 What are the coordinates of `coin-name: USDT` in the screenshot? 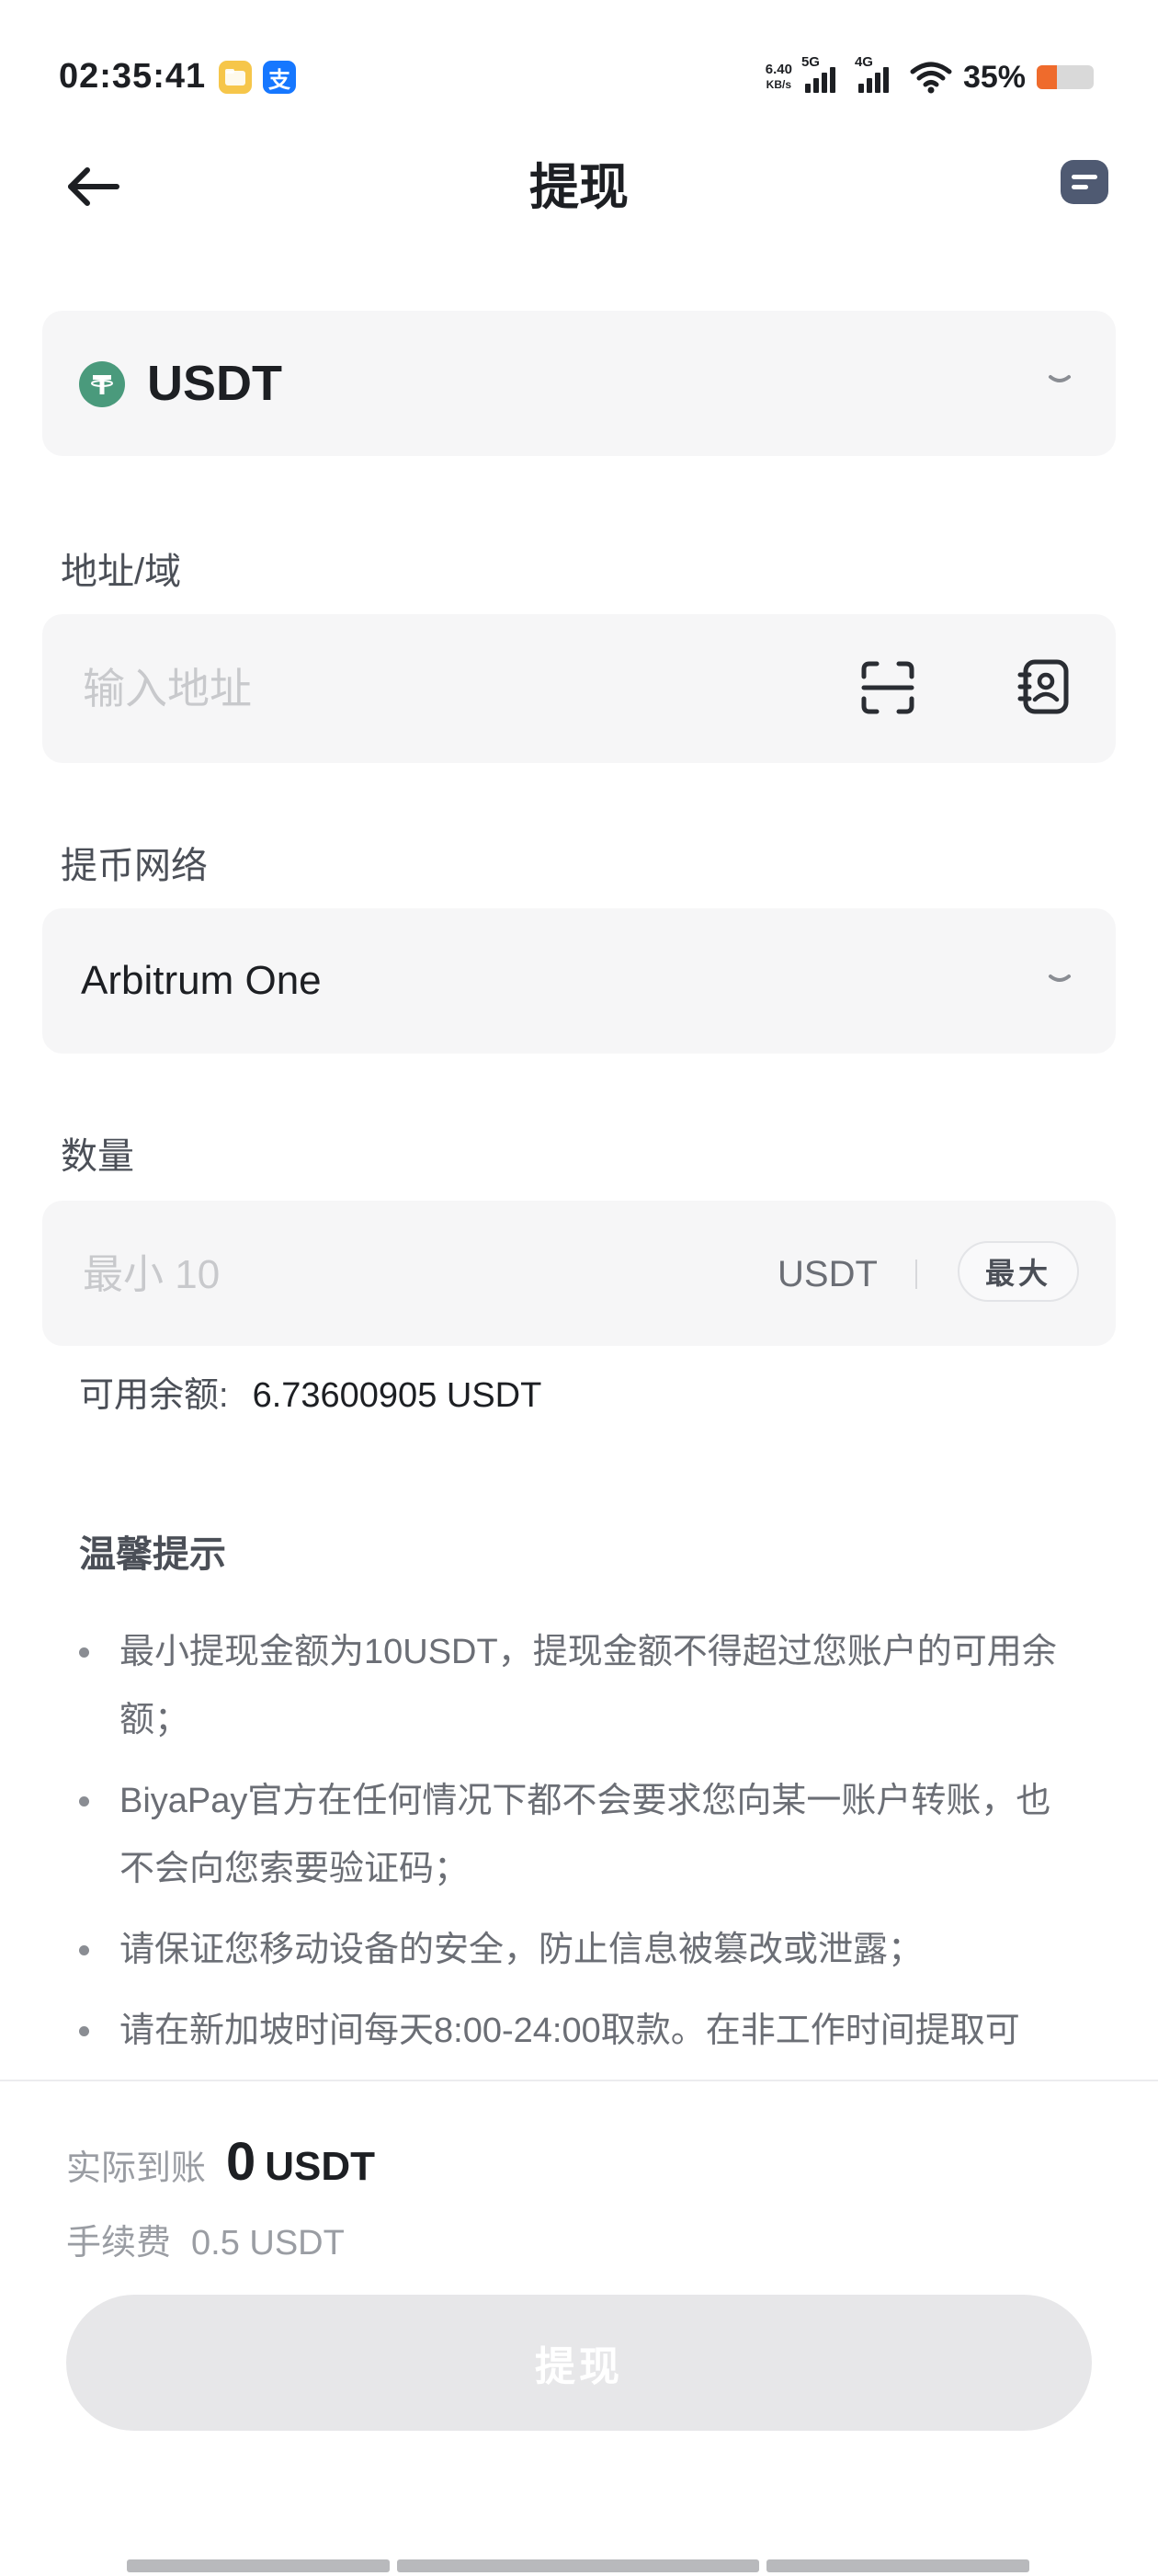 It's located at (214, 383).